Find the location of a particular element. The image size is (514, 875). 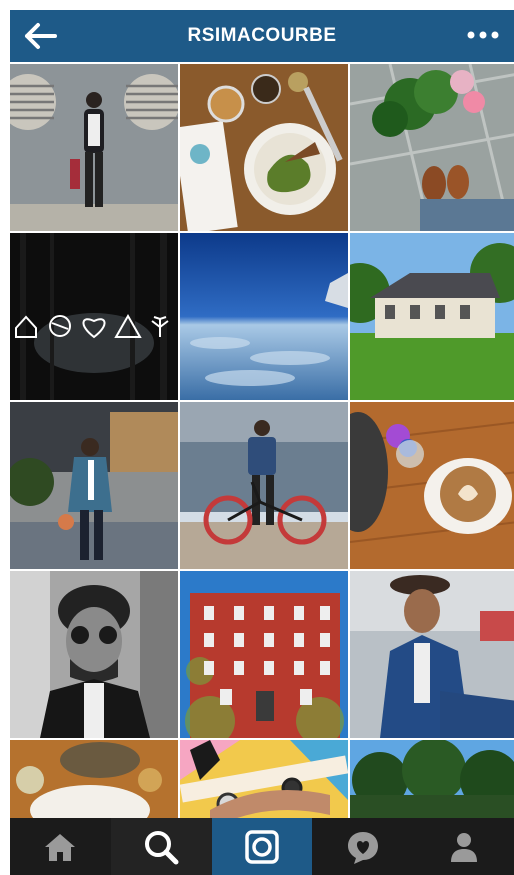

photo-tile-house-and-lawn is located at coordinates (432, 316).